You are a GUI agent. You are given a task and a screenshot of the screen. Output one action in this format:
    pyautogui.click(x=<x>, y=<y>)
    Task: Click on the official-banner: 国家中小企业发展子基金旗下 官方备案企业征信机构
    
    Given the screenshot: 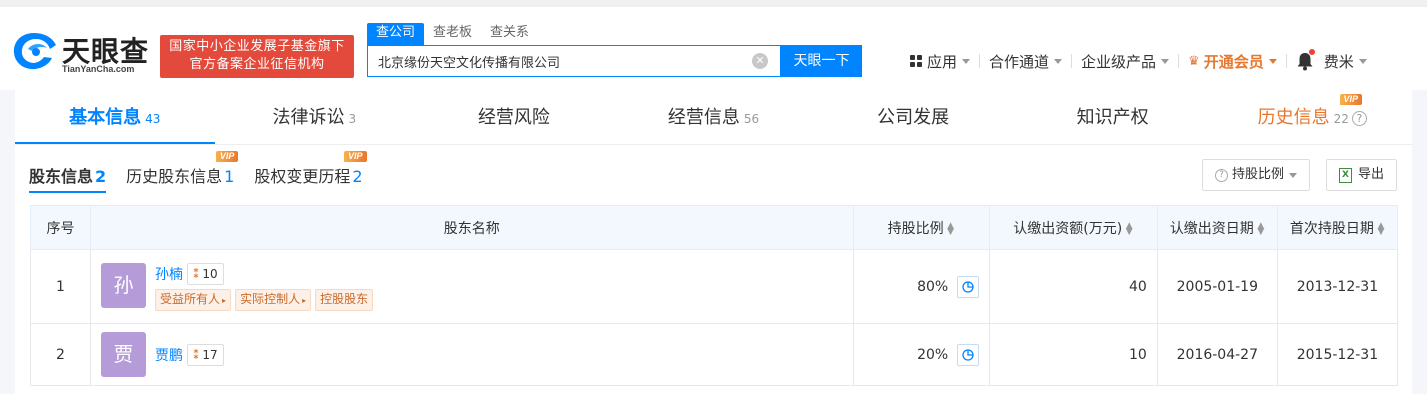 What is the action you would take?
    pyautogui.click(x=257, y=56)
    